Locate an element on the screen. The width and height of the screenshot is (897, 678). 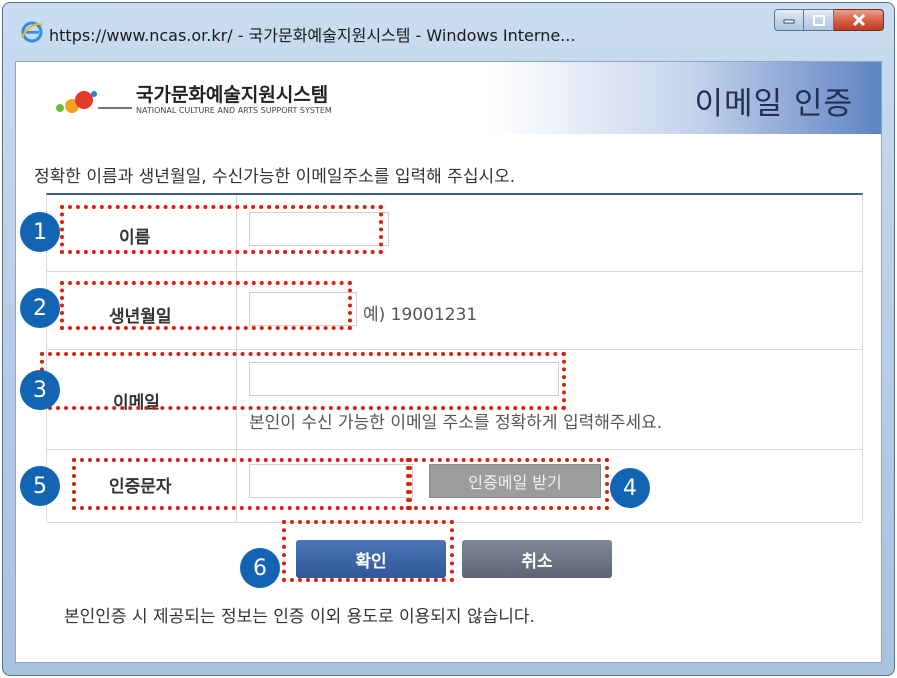
email-input is located at coordinates (404, 379).